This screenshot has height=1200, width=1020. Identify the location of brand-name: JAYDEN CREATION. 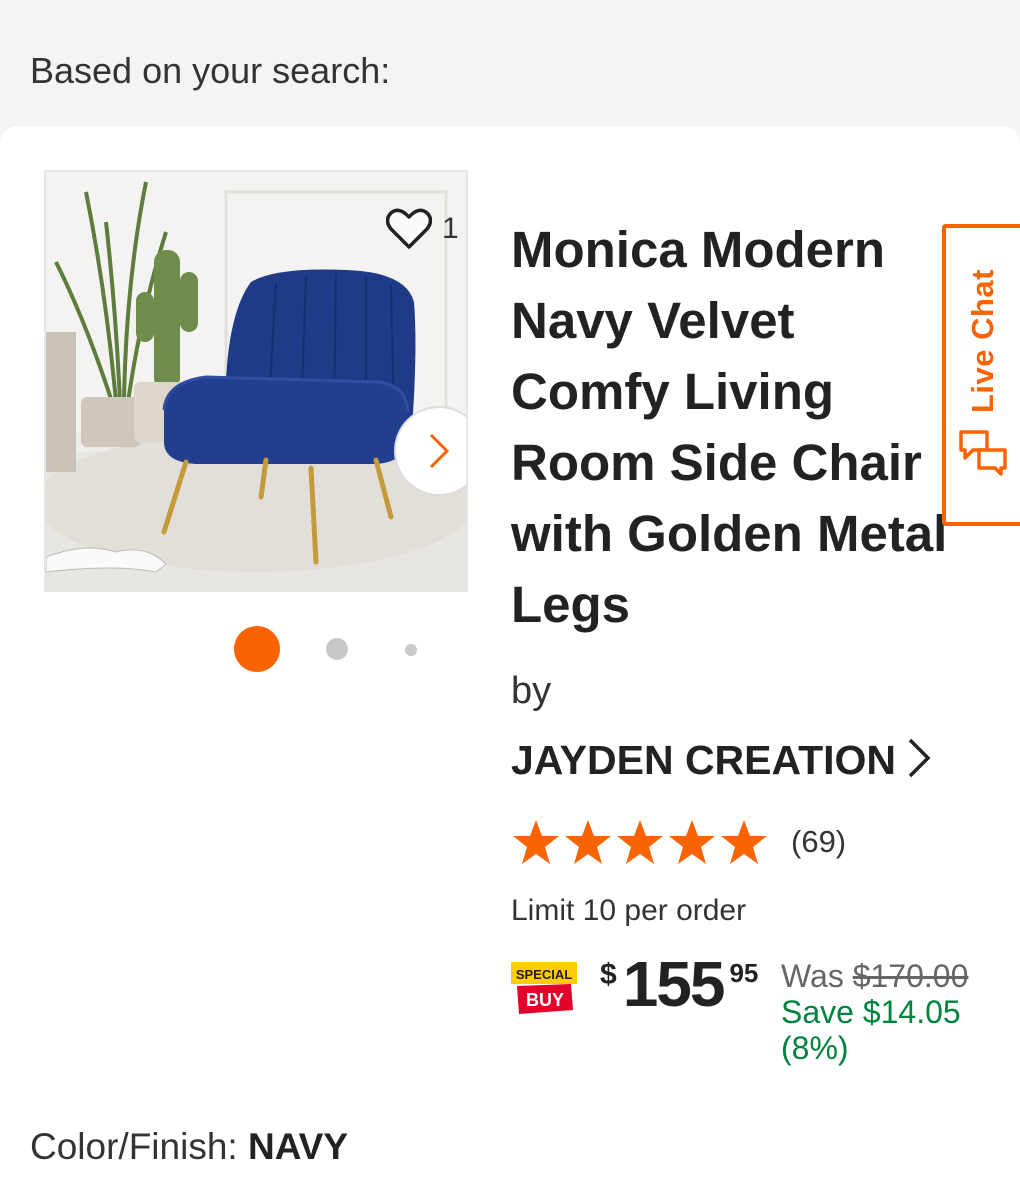
(703, 760).